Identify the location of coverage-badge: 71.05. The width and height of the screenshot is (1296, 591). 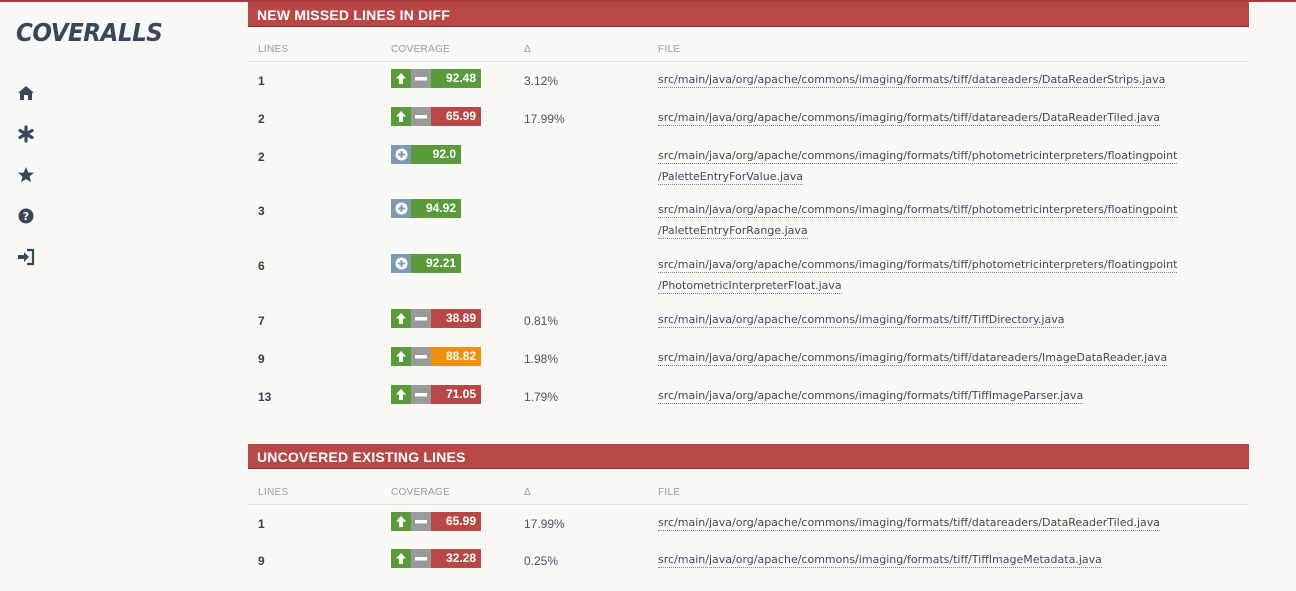
(436, 394).